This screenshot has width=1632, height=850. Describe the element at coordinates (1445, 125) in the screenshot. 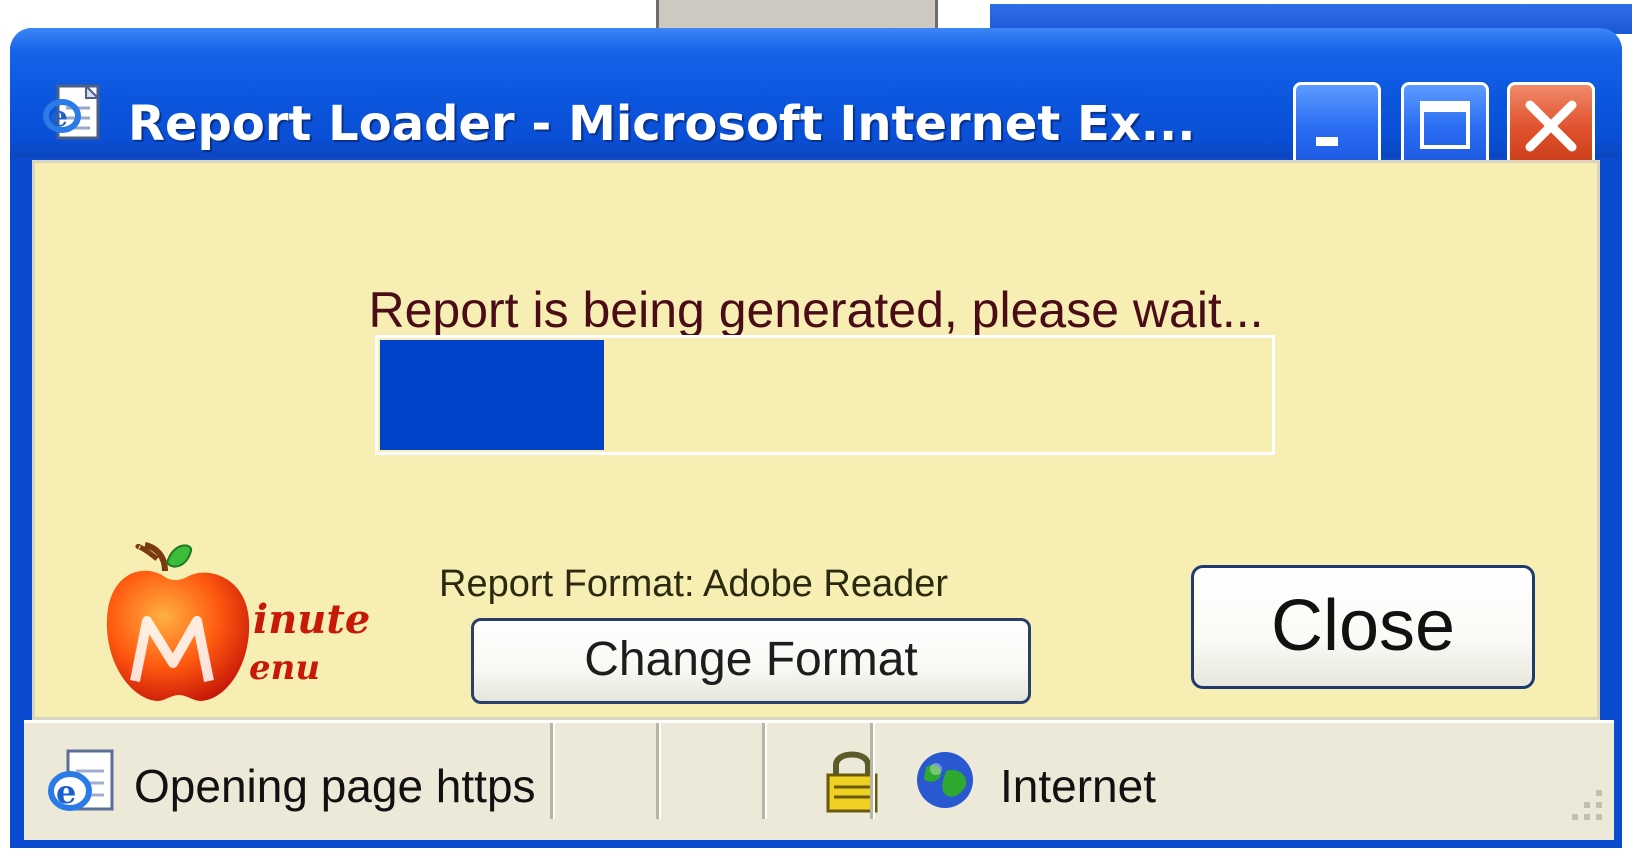

I see `maximize-icon` at that location.